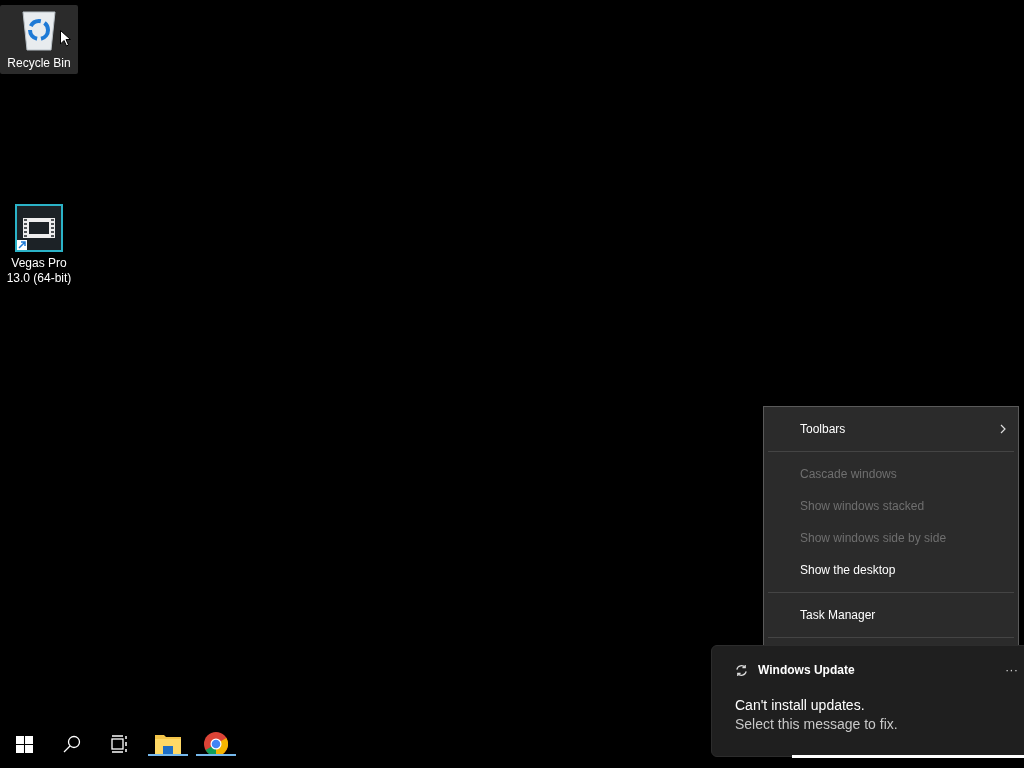 This screenshot has height=768, width=1024. I want to click on more-options-button: ···, so click(1011, 670).